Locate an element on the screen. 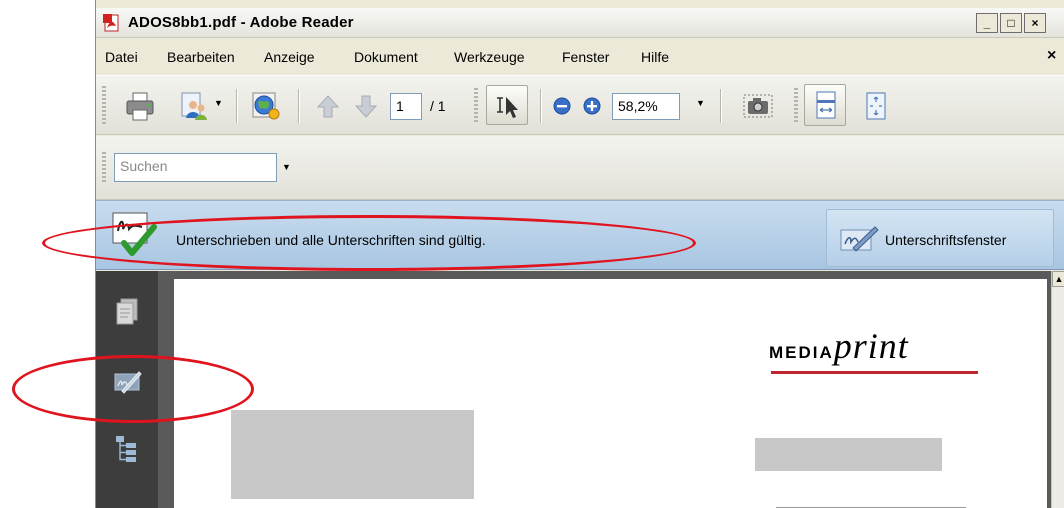 Image resolution: width=1064 pixels, height=508 pixels. fit-width-icon is located at coordinates (826, 105).